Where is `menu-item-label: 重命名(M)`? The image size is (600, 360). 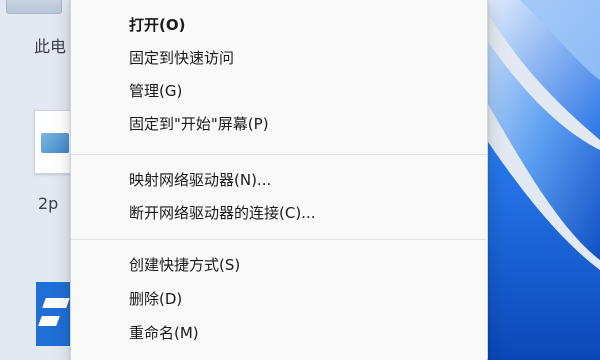 menu-item-label: 重命名(M) is located at coordinates (164, 333).